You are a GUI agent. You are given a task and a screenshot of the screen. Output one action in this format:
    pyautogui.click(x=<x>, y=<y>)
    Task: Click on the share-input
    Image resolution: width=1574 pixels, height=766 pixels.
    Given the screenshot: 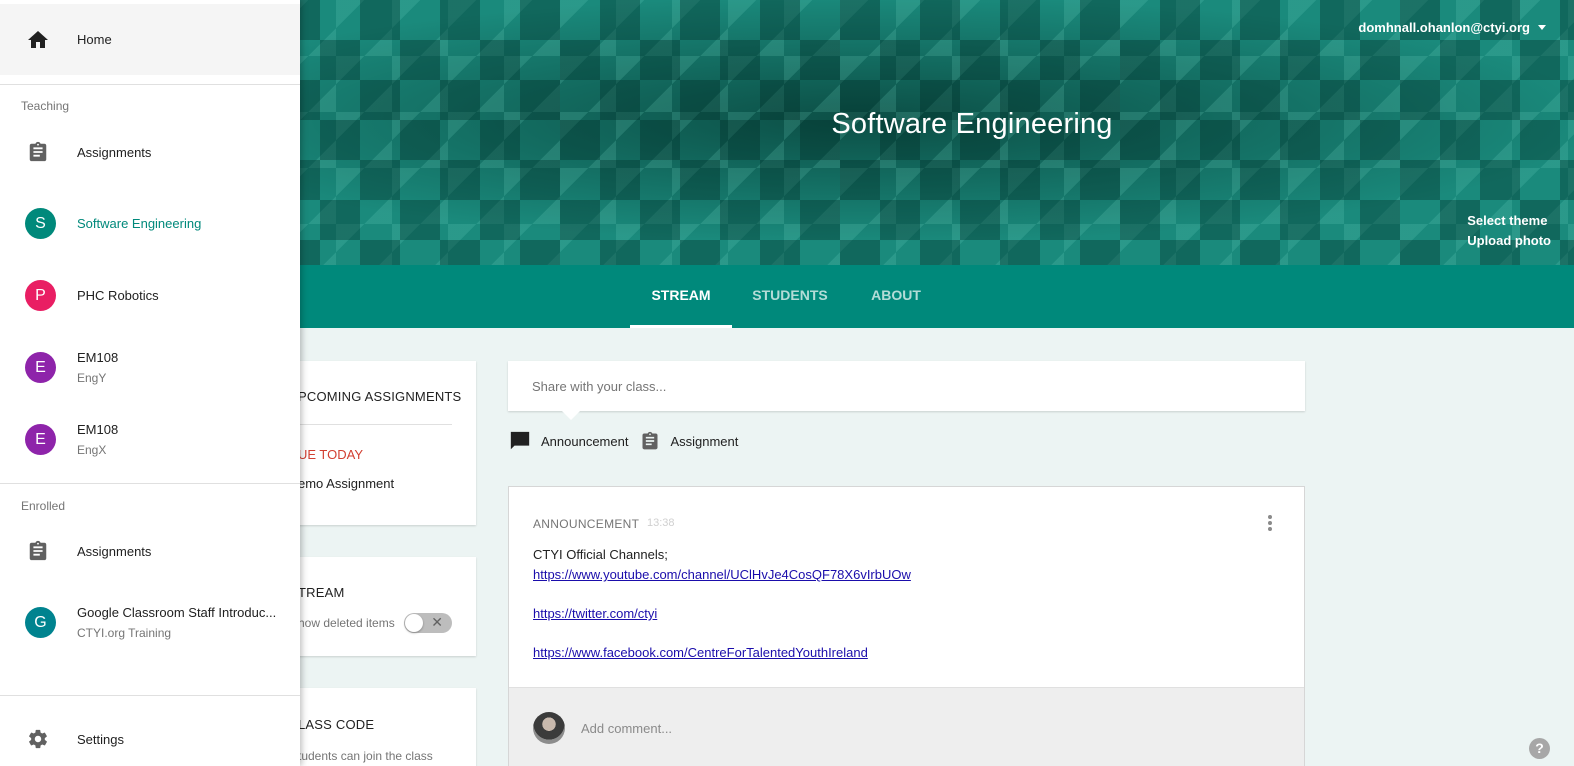 What is the action you would take?
    pyautogui.click(x=906, y=386)
    